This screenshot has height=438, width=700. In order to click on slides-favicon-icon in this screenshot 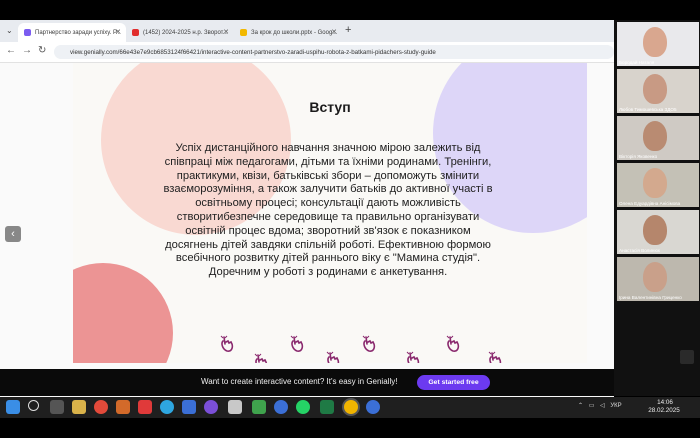, I will do `click(243, 32)`.